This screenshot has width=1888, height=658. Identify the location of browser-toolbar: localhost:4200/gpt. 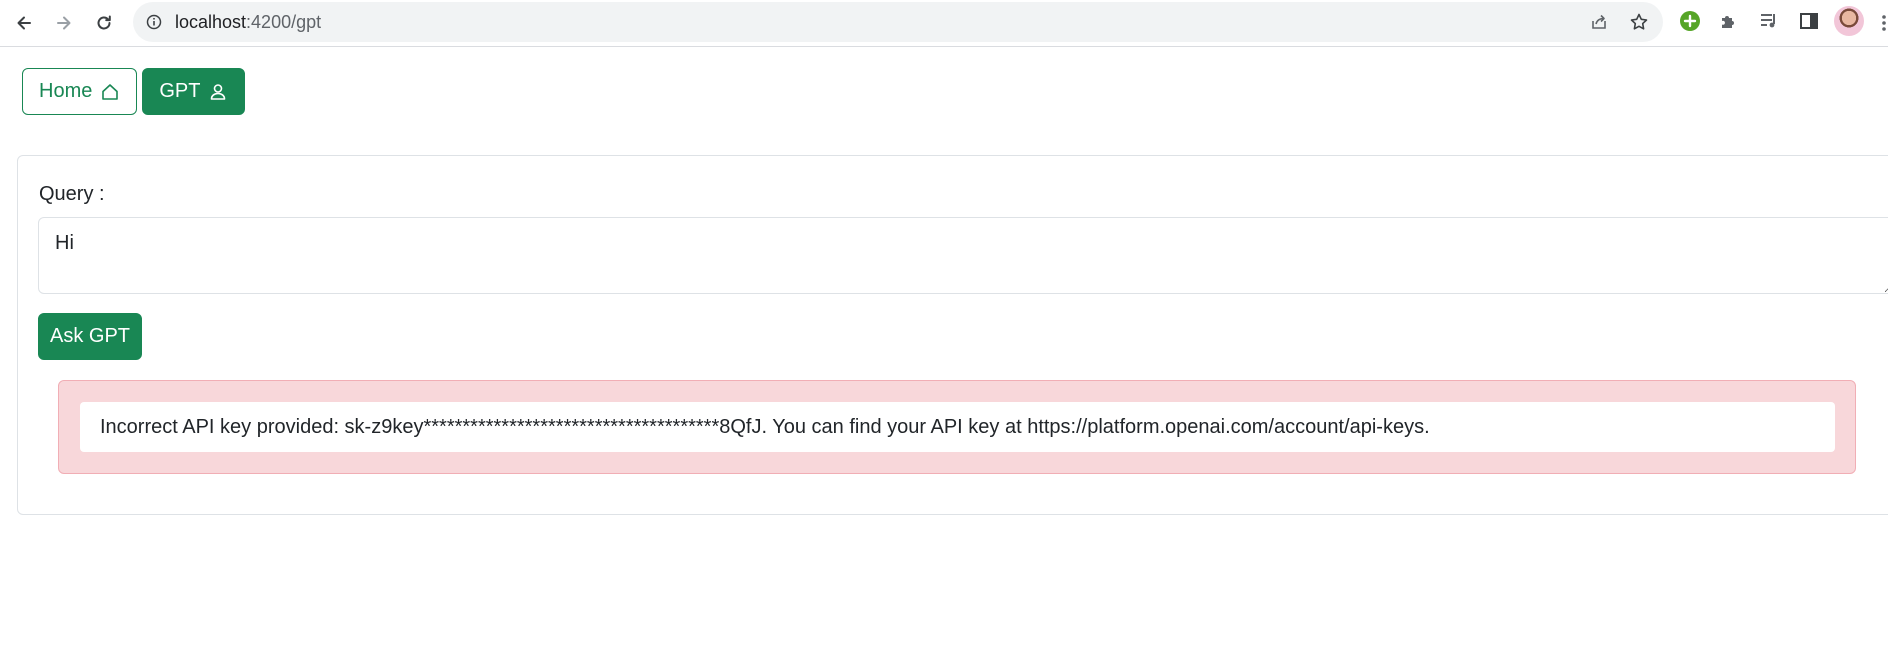
(944, 23).